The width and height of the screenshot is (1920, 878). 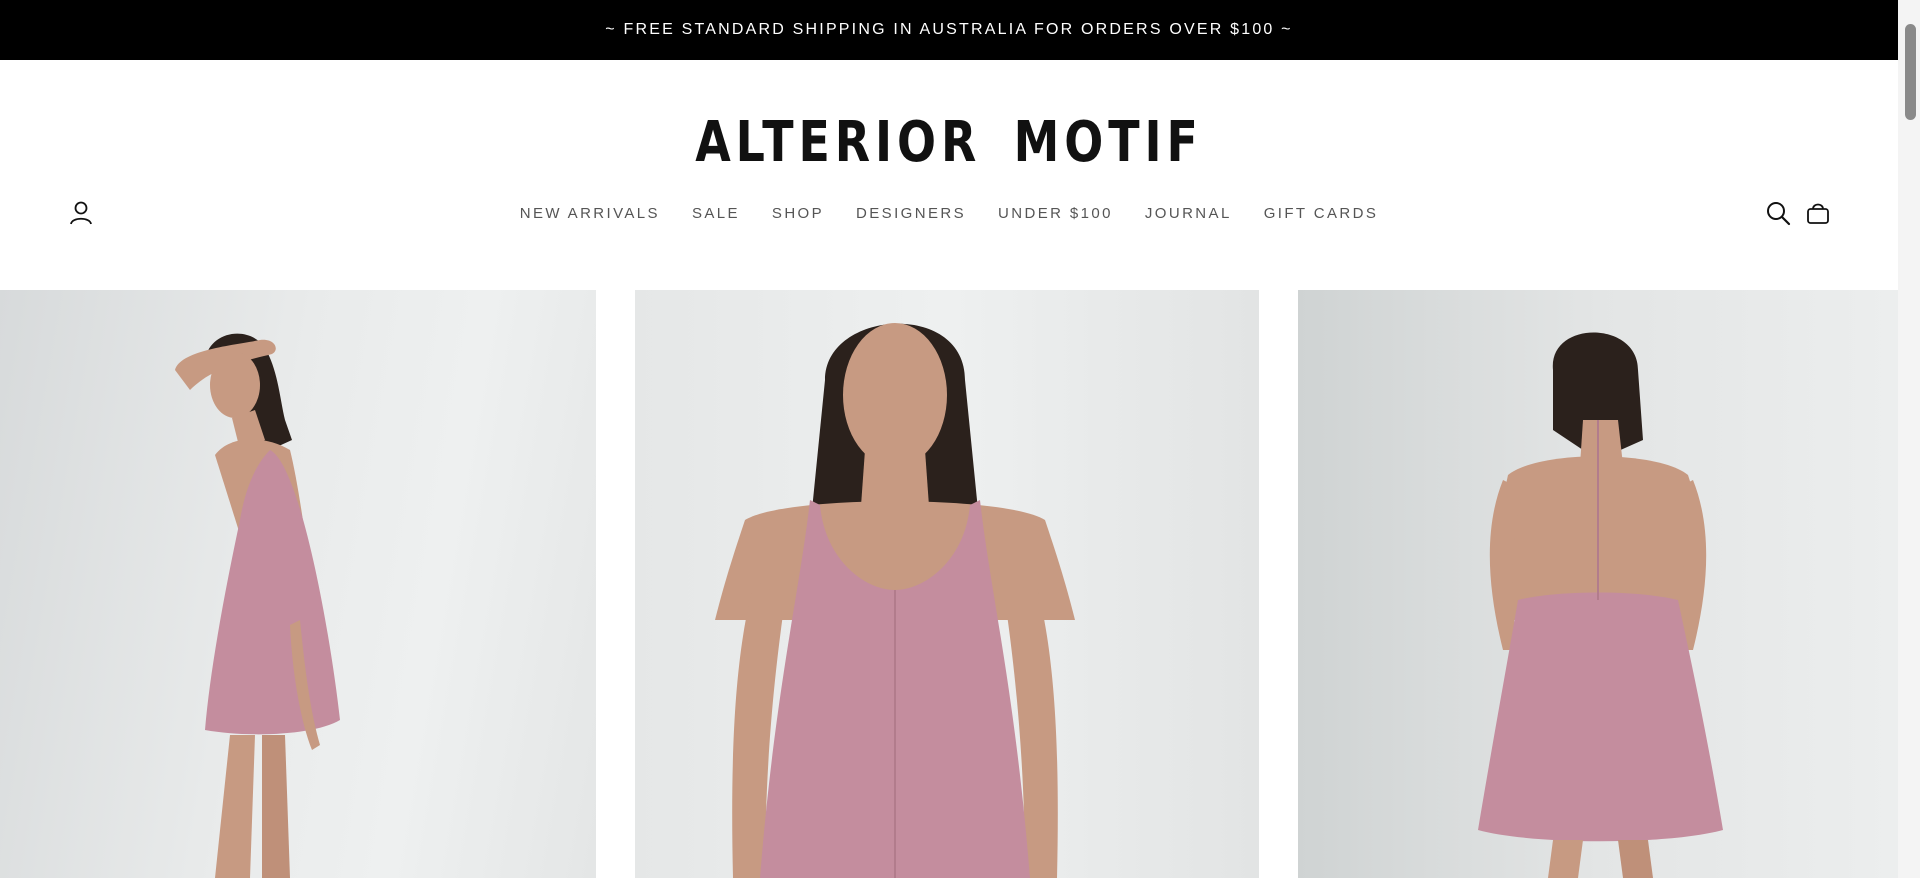 I want to click on nav-item-sale: SALE, so click(x=716, y=213).